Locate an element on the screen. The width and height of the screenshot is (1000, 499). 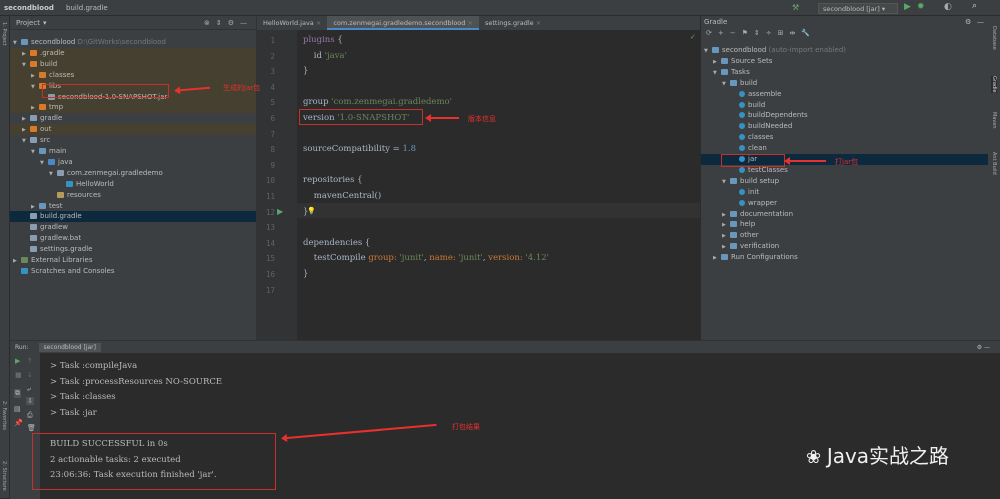
gradle-tree-item: ▼ secondblood (auto-import enabled) is located at coordinates (844, 50).